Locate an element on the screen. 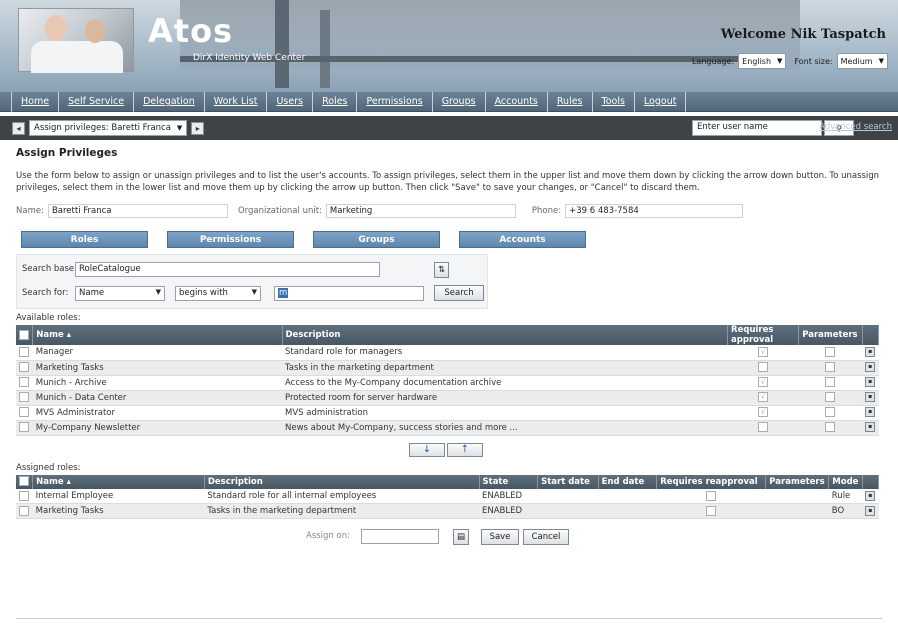 This screenshot has width=898, height=628. tab-roles: Roles is located at coordinates (84, 239).